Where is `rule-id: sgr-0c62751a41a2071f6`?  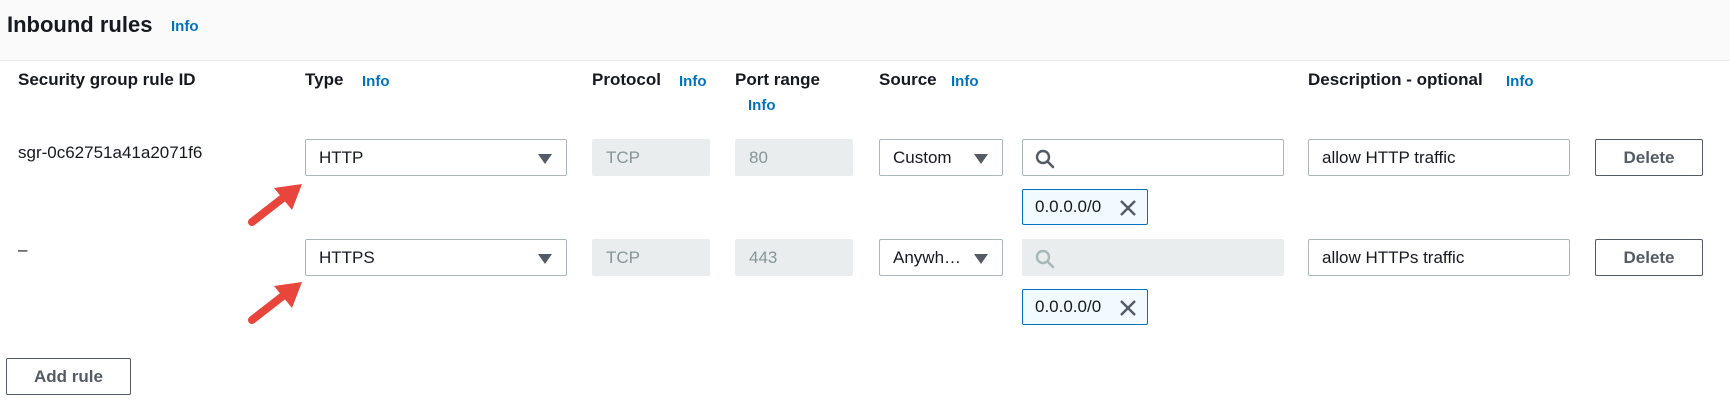
rule-id: sgr-0c62751a41a2071f6 is located at coordinates (110, 152).